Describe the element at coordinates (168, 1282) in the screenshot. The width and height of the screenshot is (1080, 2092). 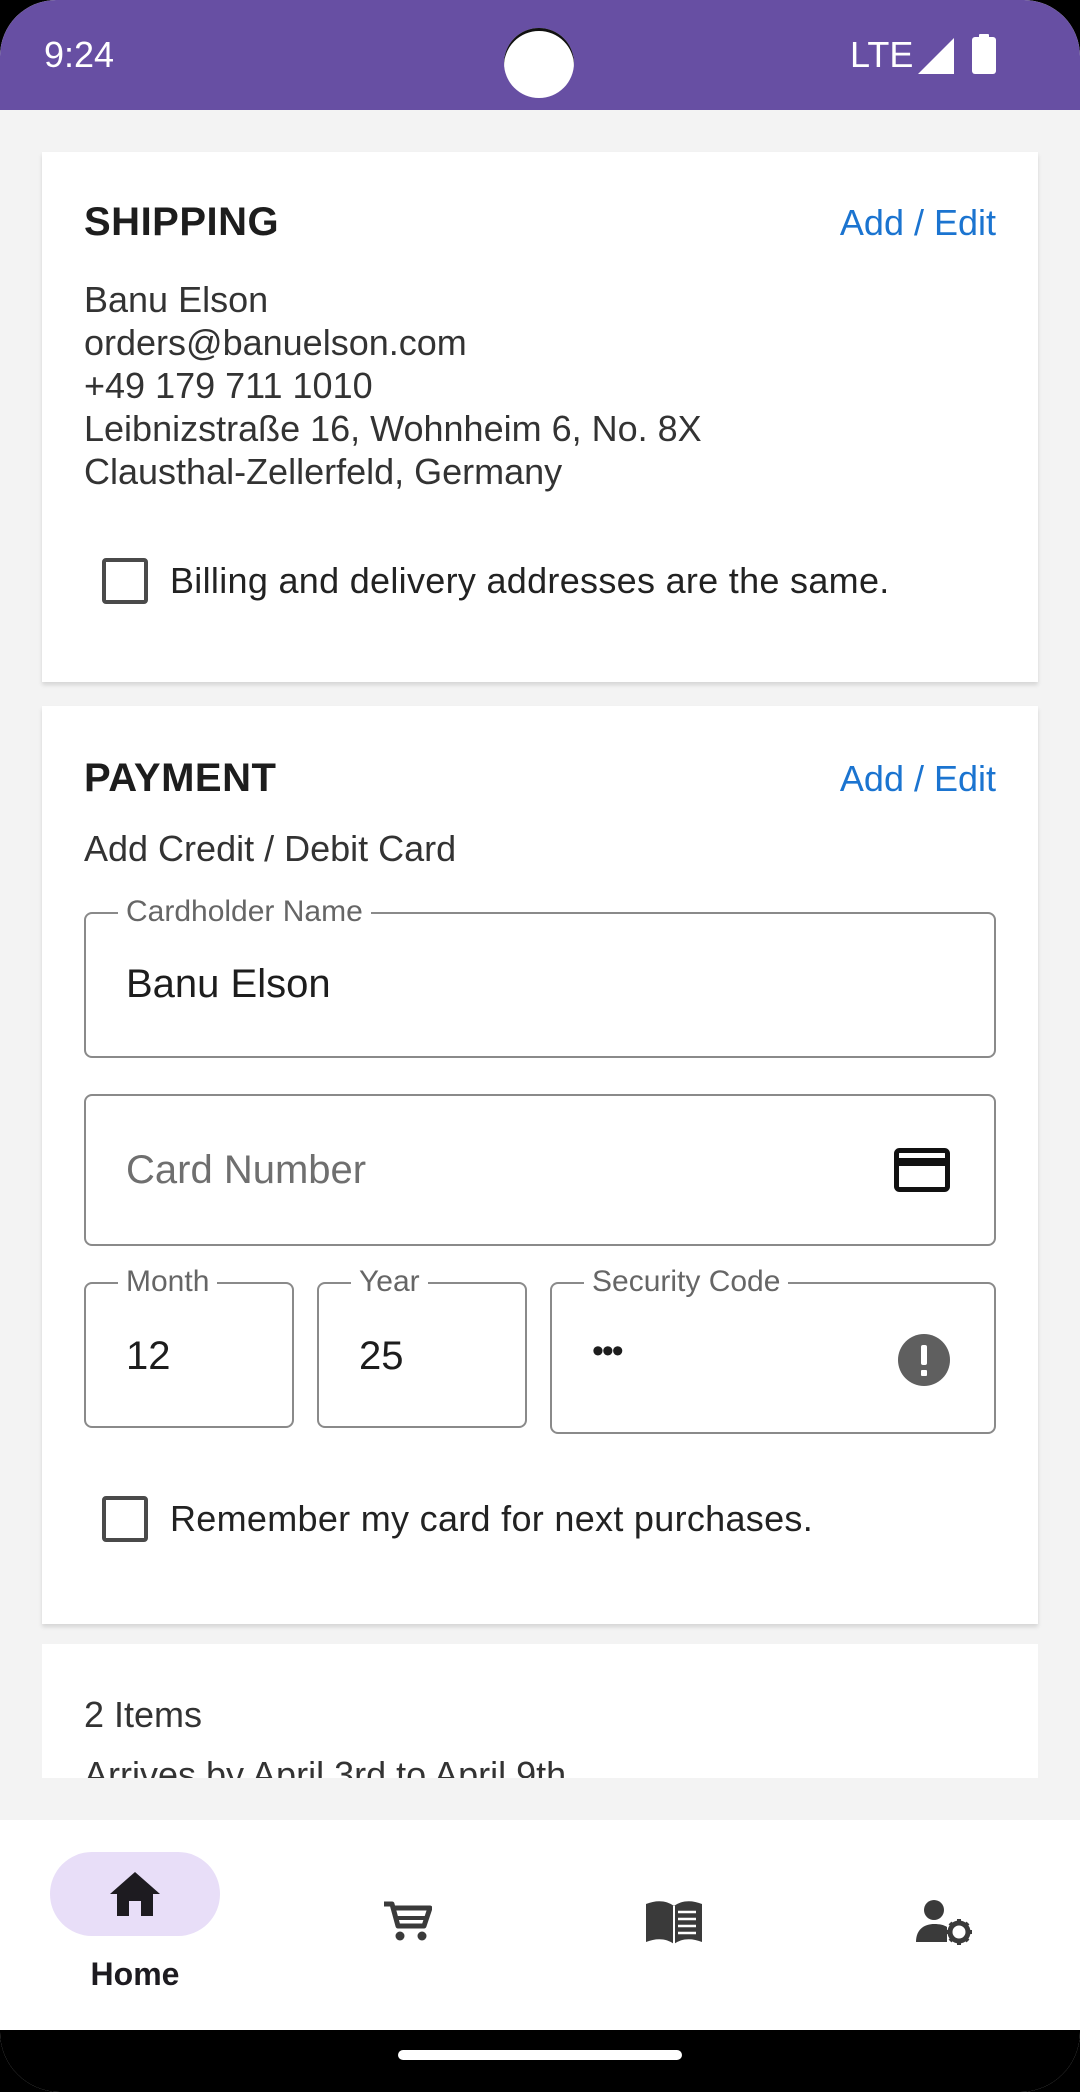
I see `month-label: Month` at that location.